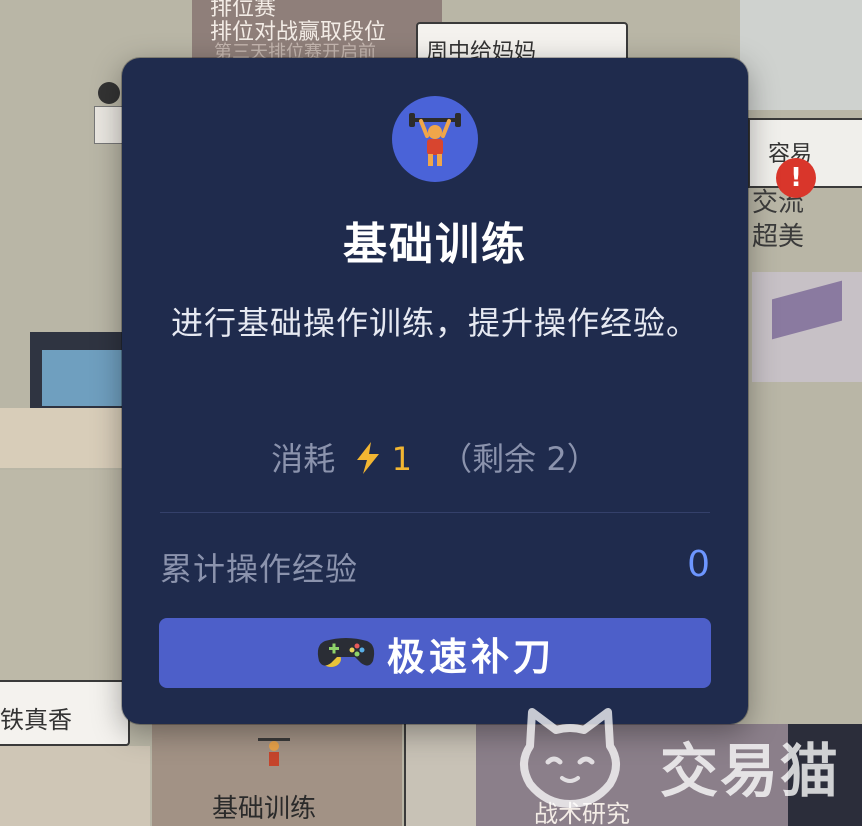 The image size is (862, 826). Describe the element at coordinates (435, 512) in the screenshot. I see `divider` at that location.